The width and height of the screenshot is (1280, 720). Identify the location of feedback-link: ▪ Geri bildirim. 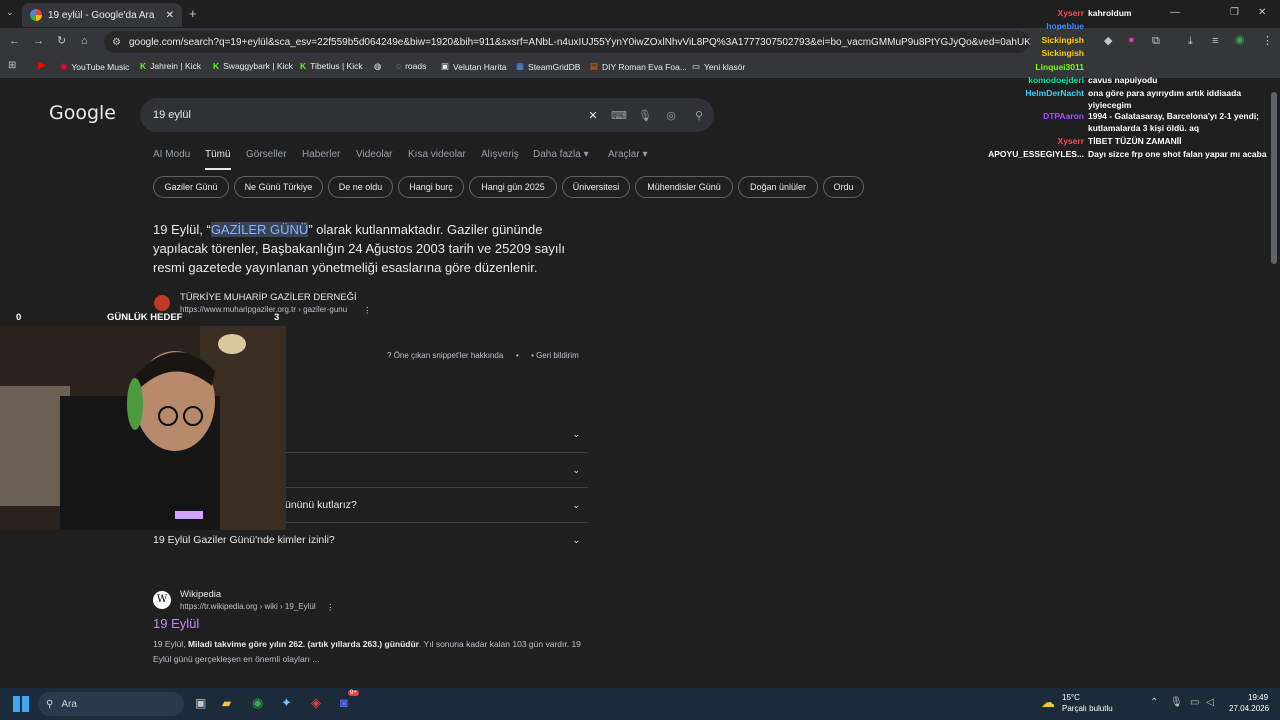
(555, 355).